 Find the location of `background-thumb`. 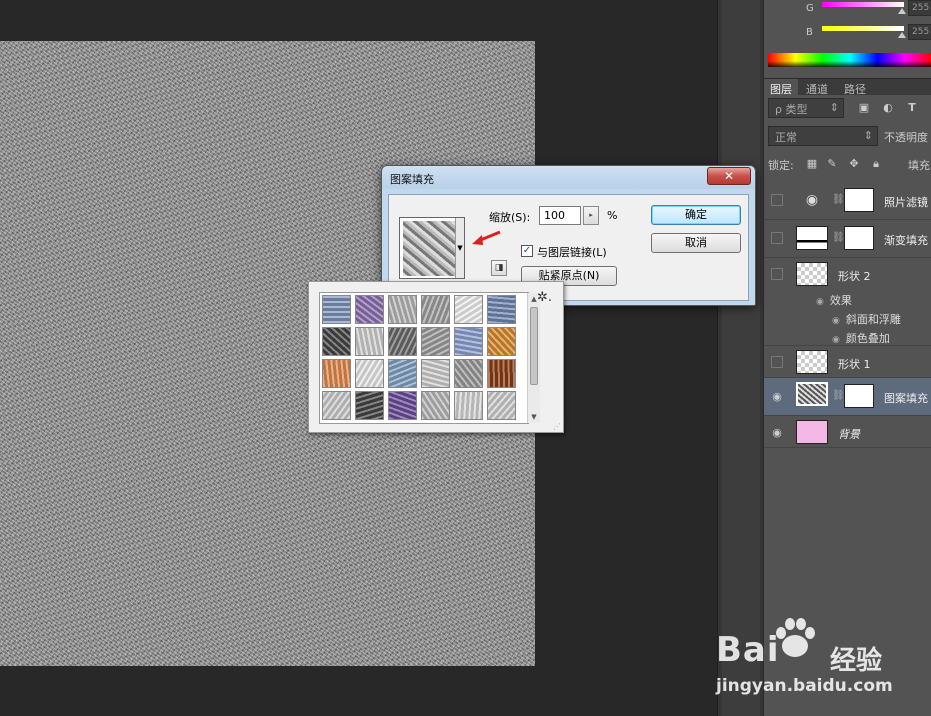

background-thumb is located at coordinates (812, 432).